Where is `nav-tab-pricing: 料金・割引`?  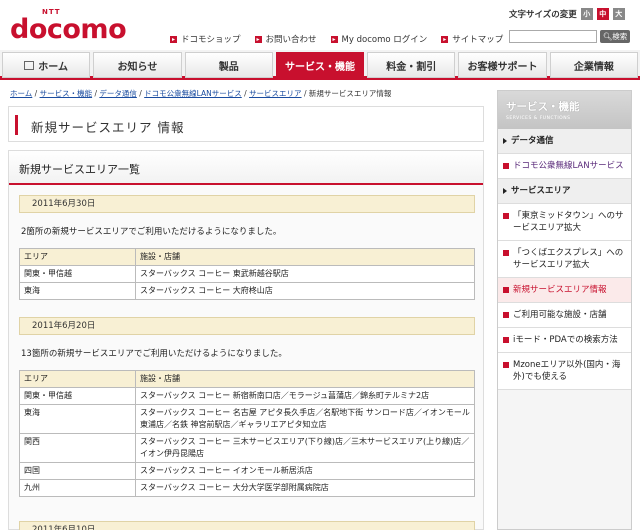 nav-tab-pricing: 料金・割引 is located at coordinates (411, 65).